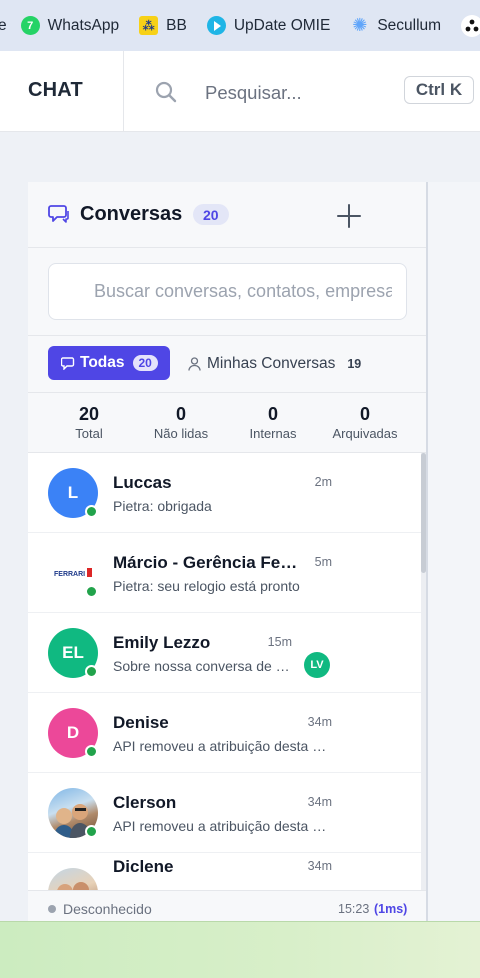 The width and height of the screenshot is (480, 978). Describe the element at coordinates (176, 25) in the screenshot. I see `bookmark-label: BB` at that location.